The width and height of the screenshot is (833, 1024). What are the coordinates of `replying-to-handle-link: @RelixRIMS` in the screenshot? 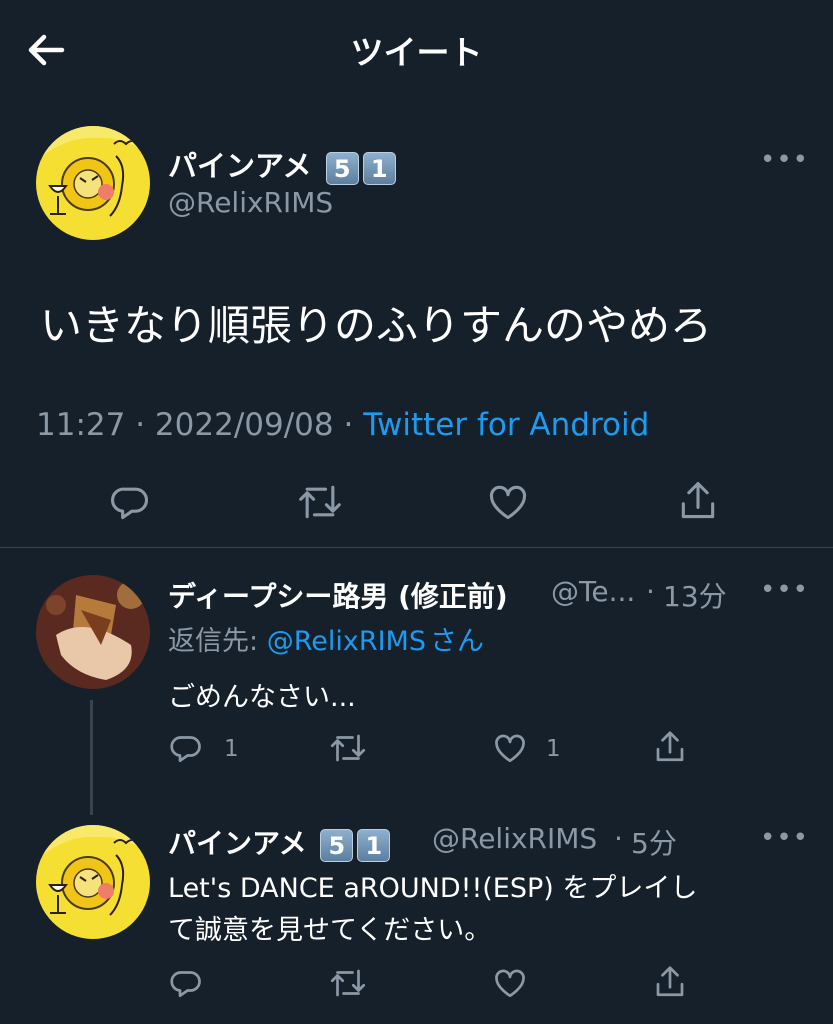 It's located at (346, 641).